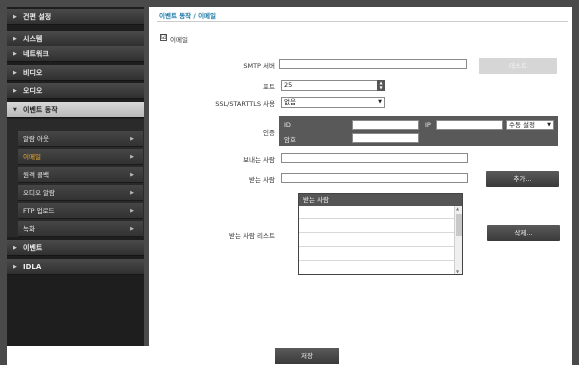 Image resolution: width=579 pixels, height=365 pixels. I want to click on sender-label: 보내는 사람, so click(259, 160).